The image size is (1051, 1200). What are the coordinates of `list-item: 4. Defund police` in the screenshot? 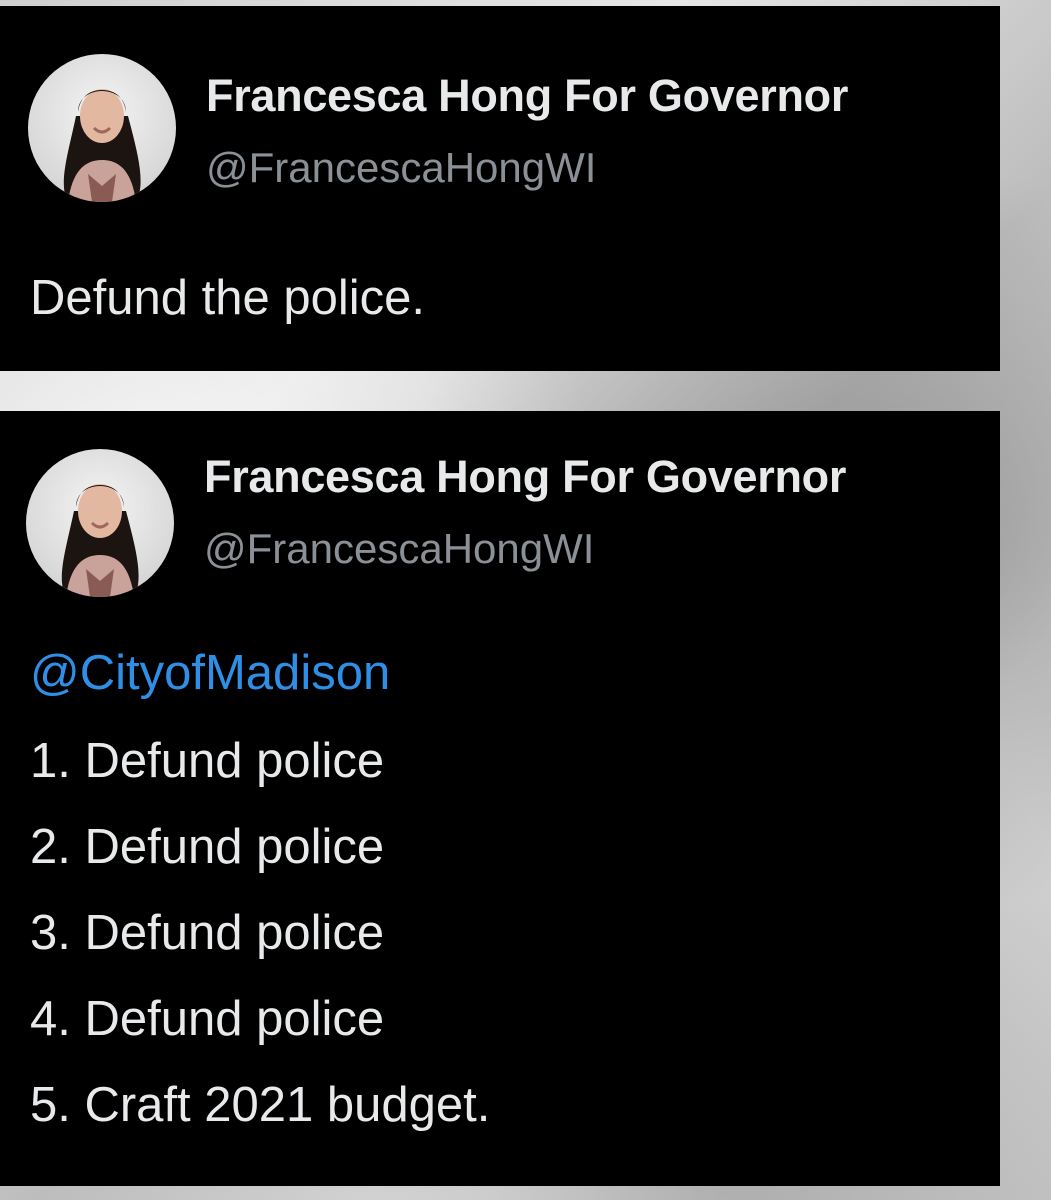 It's located at (207, 1019).